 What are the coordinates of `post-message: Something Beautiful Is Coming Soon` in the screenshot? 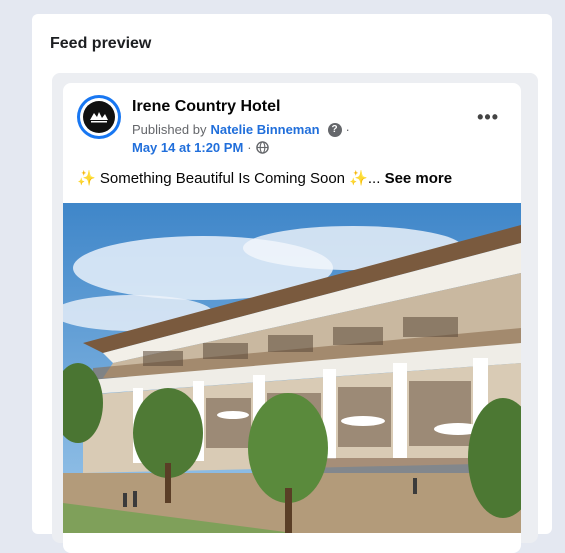 It's located at (222, 178).